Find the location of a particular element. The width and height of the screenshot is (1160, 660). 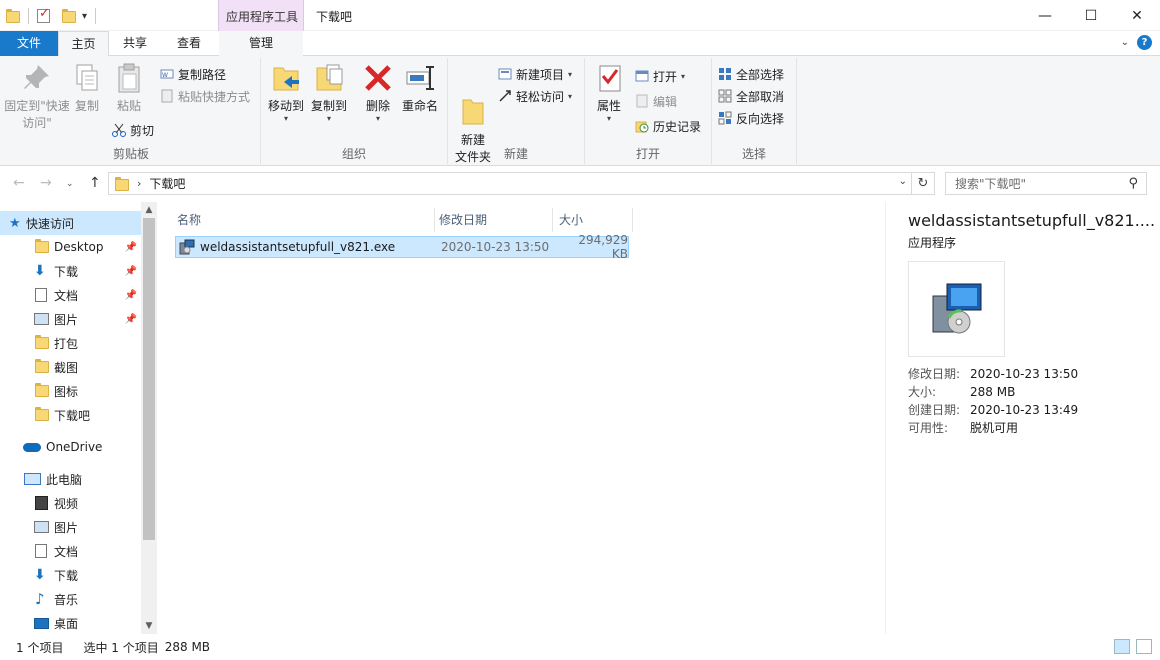

nav-onedrive: OneDrive is located at coordinates (70, 447).